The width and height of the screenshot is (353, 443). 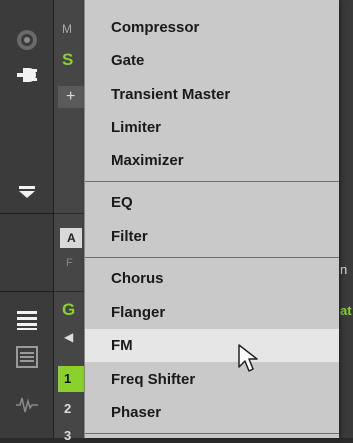 What do you see at coordinates (212, 379) in the screenshot?
I see `menu-item-freq-shifter: Freq Shifter` at bounding box center [212, 379].